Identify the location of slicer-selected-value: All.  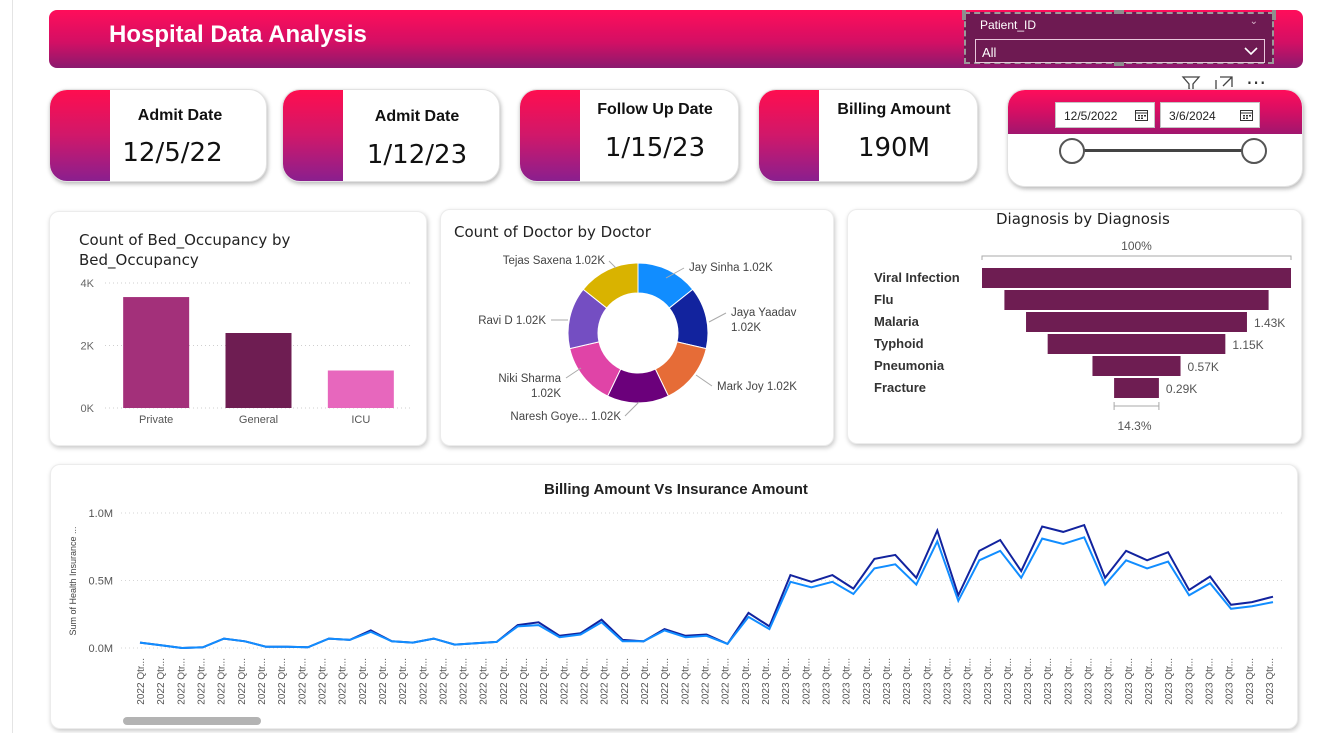
(989, 52).